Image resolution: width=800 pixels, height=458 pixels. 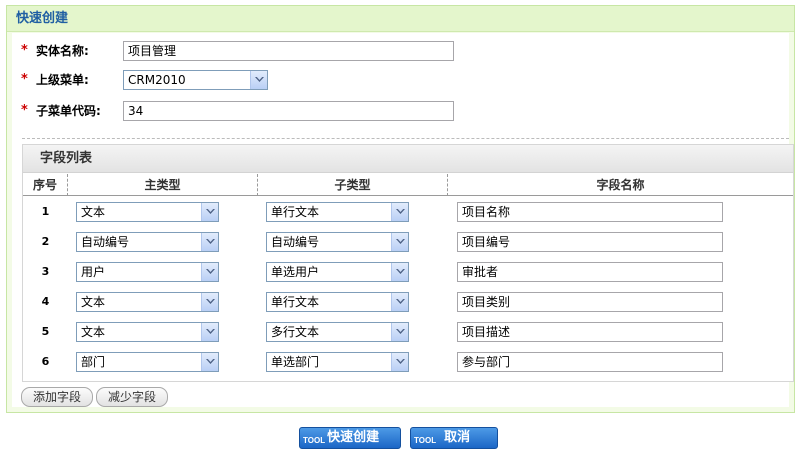 I want to click on sub-type-select: 单选部门, so click(x=337, y=362).